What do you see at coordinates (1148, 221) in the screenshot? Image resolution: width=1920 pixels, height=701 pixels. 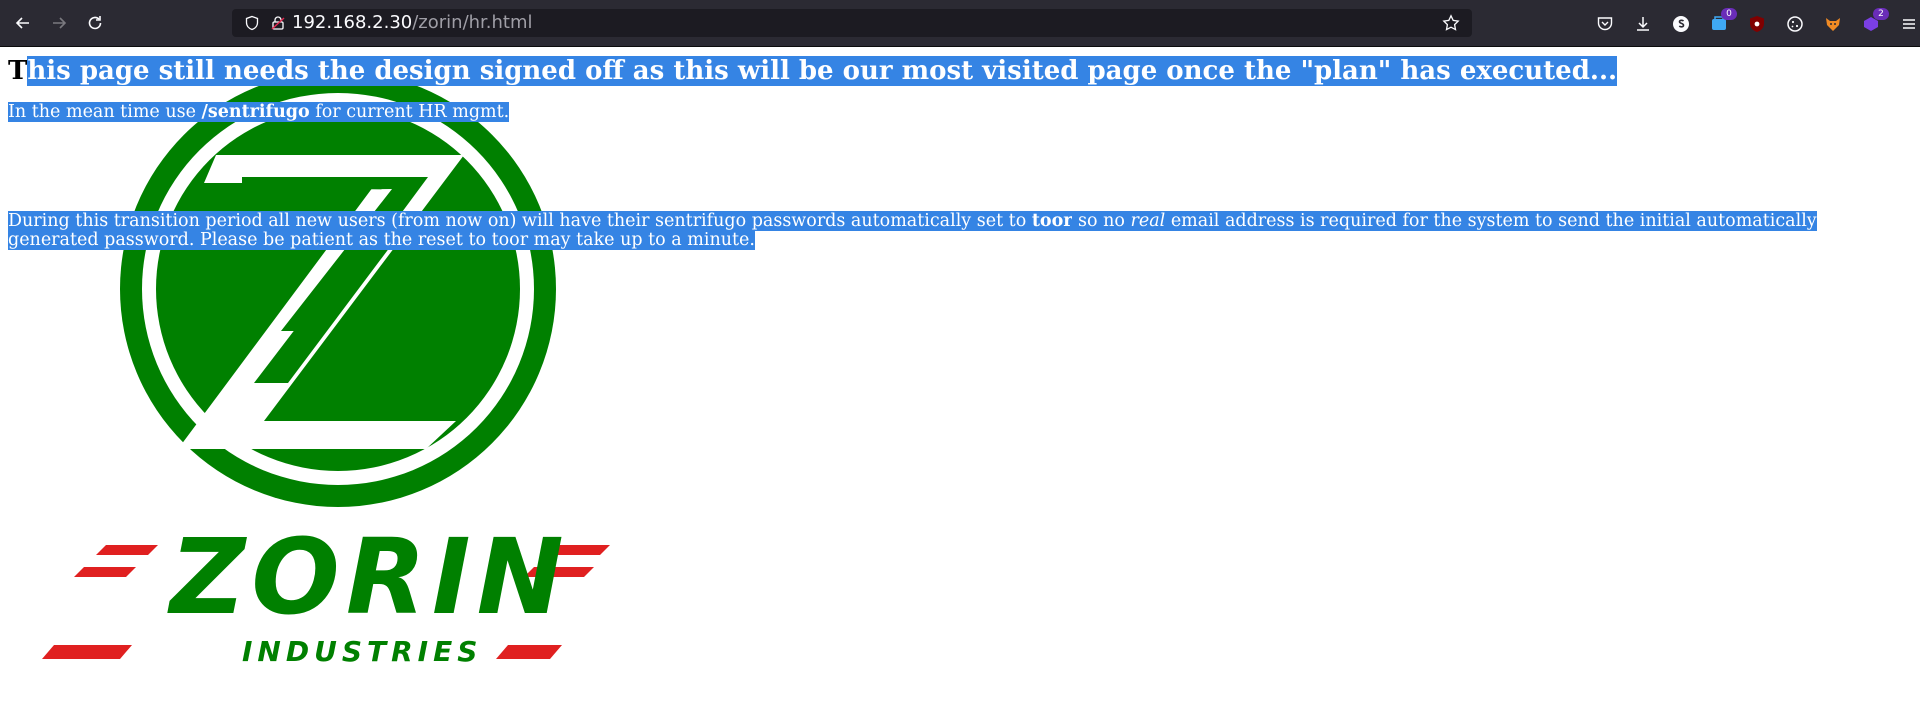 I see `real-emphasis: real` at bounding box center [1148, 221].